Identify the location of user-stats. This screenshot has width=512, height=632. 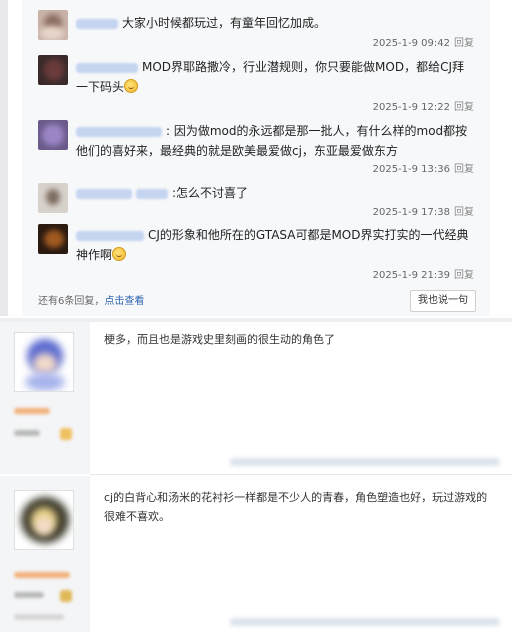
(39, 617).